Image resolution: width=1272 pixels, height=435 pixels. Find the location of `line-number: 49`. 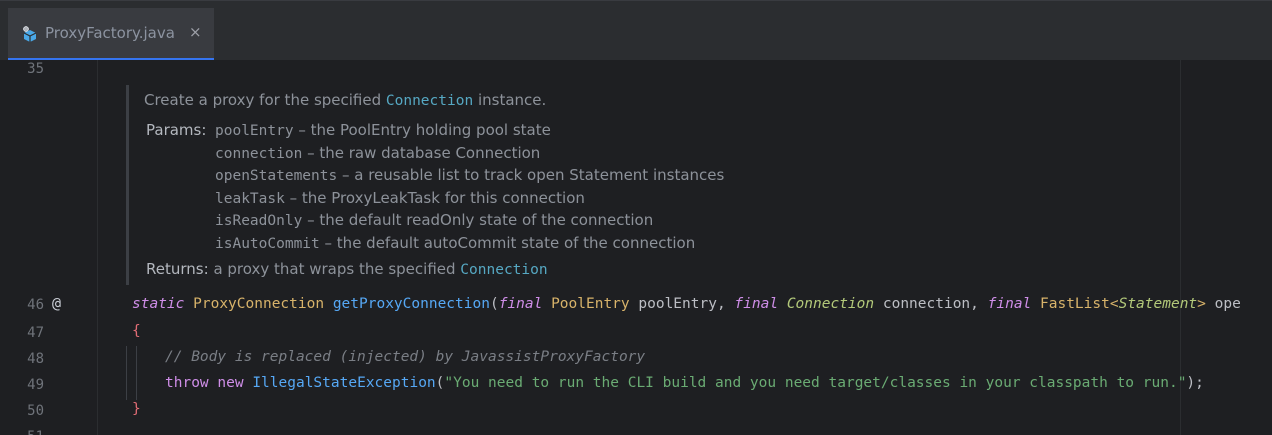

line-number: 49 is located at coordinates (35, 385).